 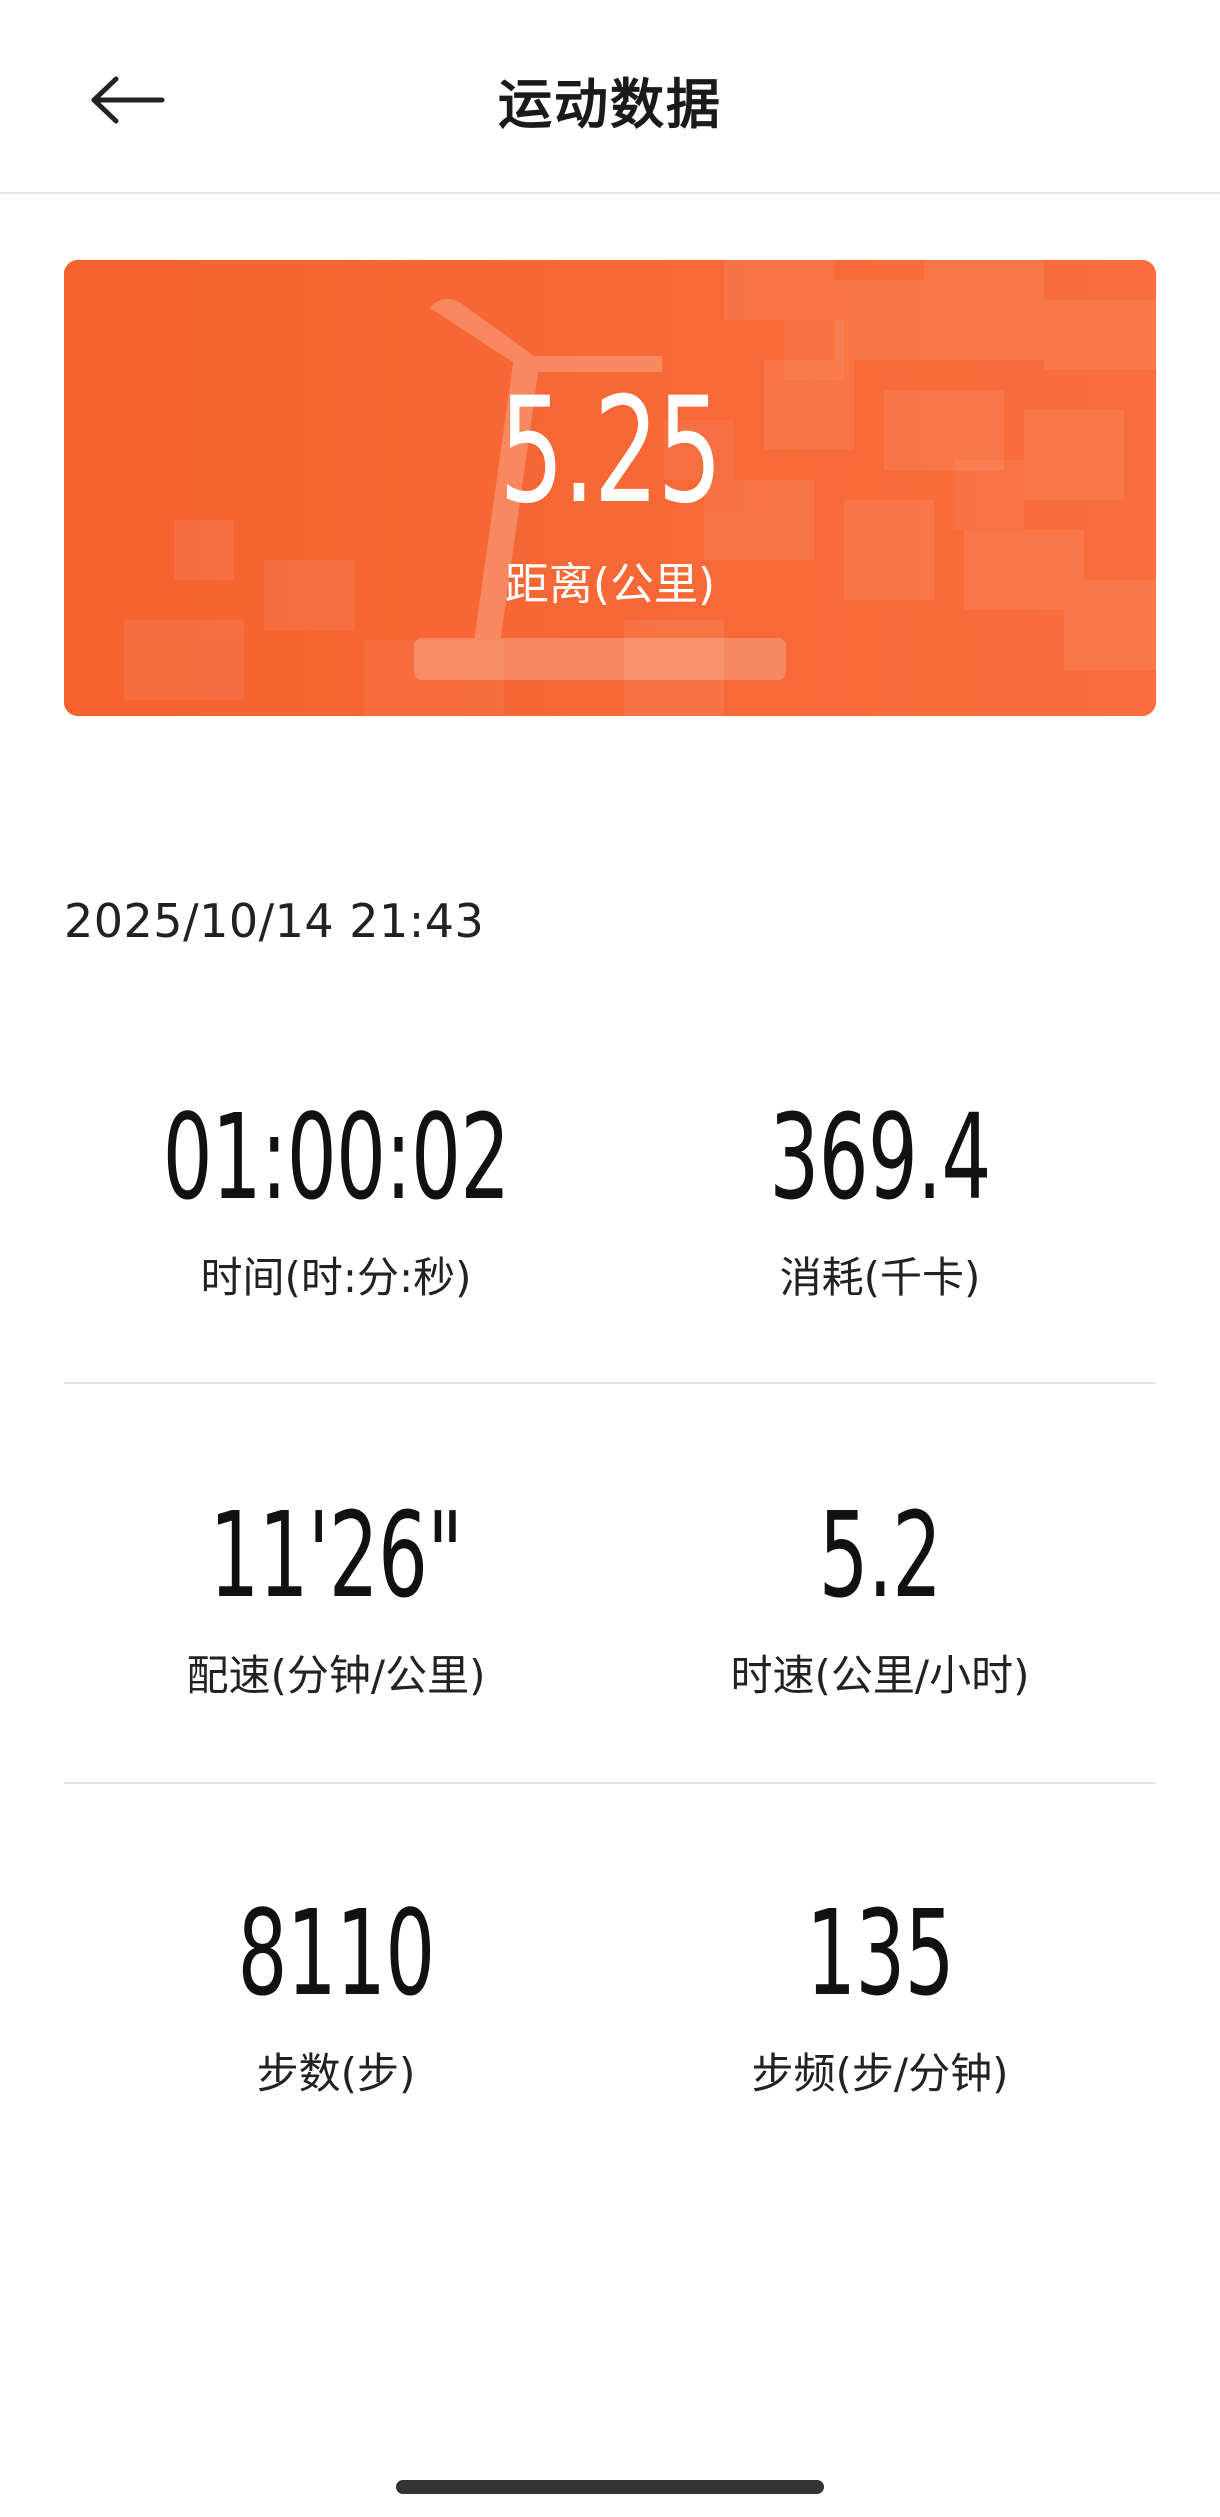 I want to click on stat-cadence: 135 步频(步/分钟), so click(x=880, y=1997).